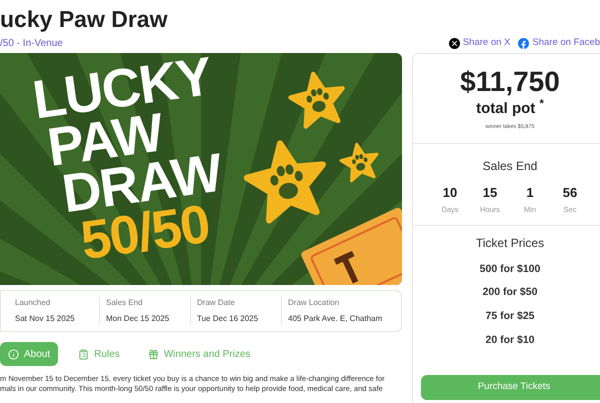  Describe the element at coordinates (29, 354) in the screenshot. I see `tab: About` at that location.